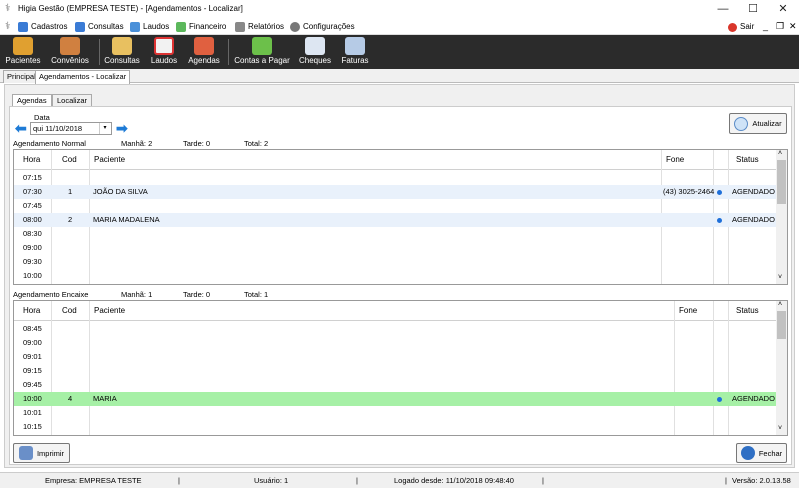 The height and width of the screenshot is (488, 799). I want to click on encaixe-grid-scrollbar: ˄ ˅, so click(781, 368).